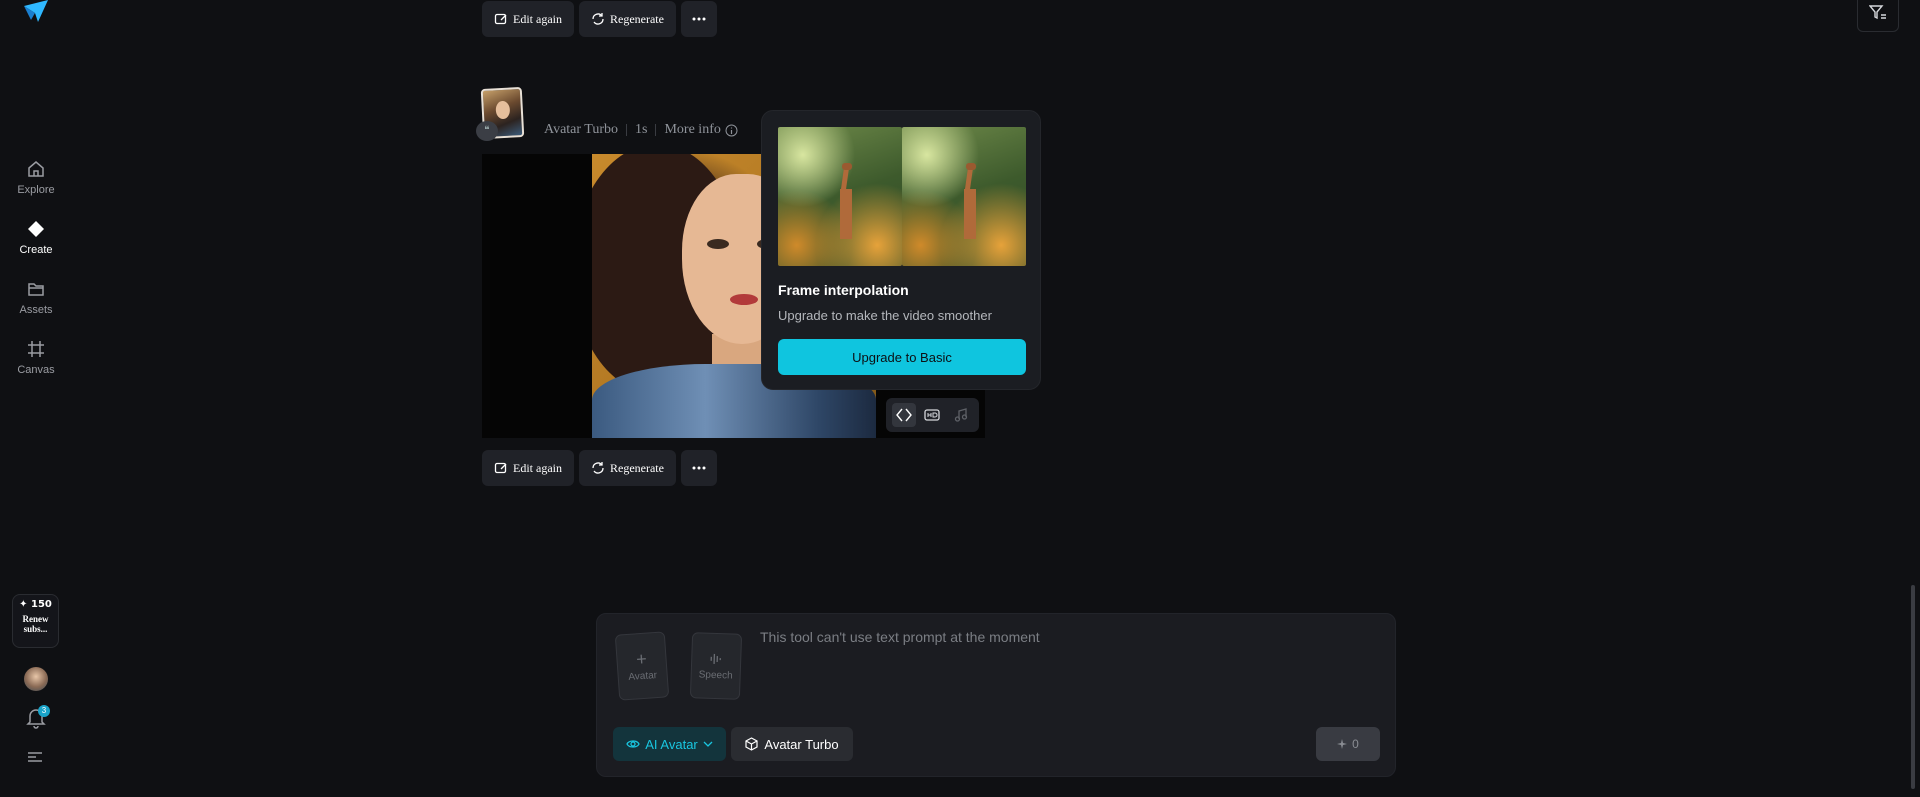 The image size is (1920, 797). I want to click on mode-selector: AI Avatar, so click(669, 744).